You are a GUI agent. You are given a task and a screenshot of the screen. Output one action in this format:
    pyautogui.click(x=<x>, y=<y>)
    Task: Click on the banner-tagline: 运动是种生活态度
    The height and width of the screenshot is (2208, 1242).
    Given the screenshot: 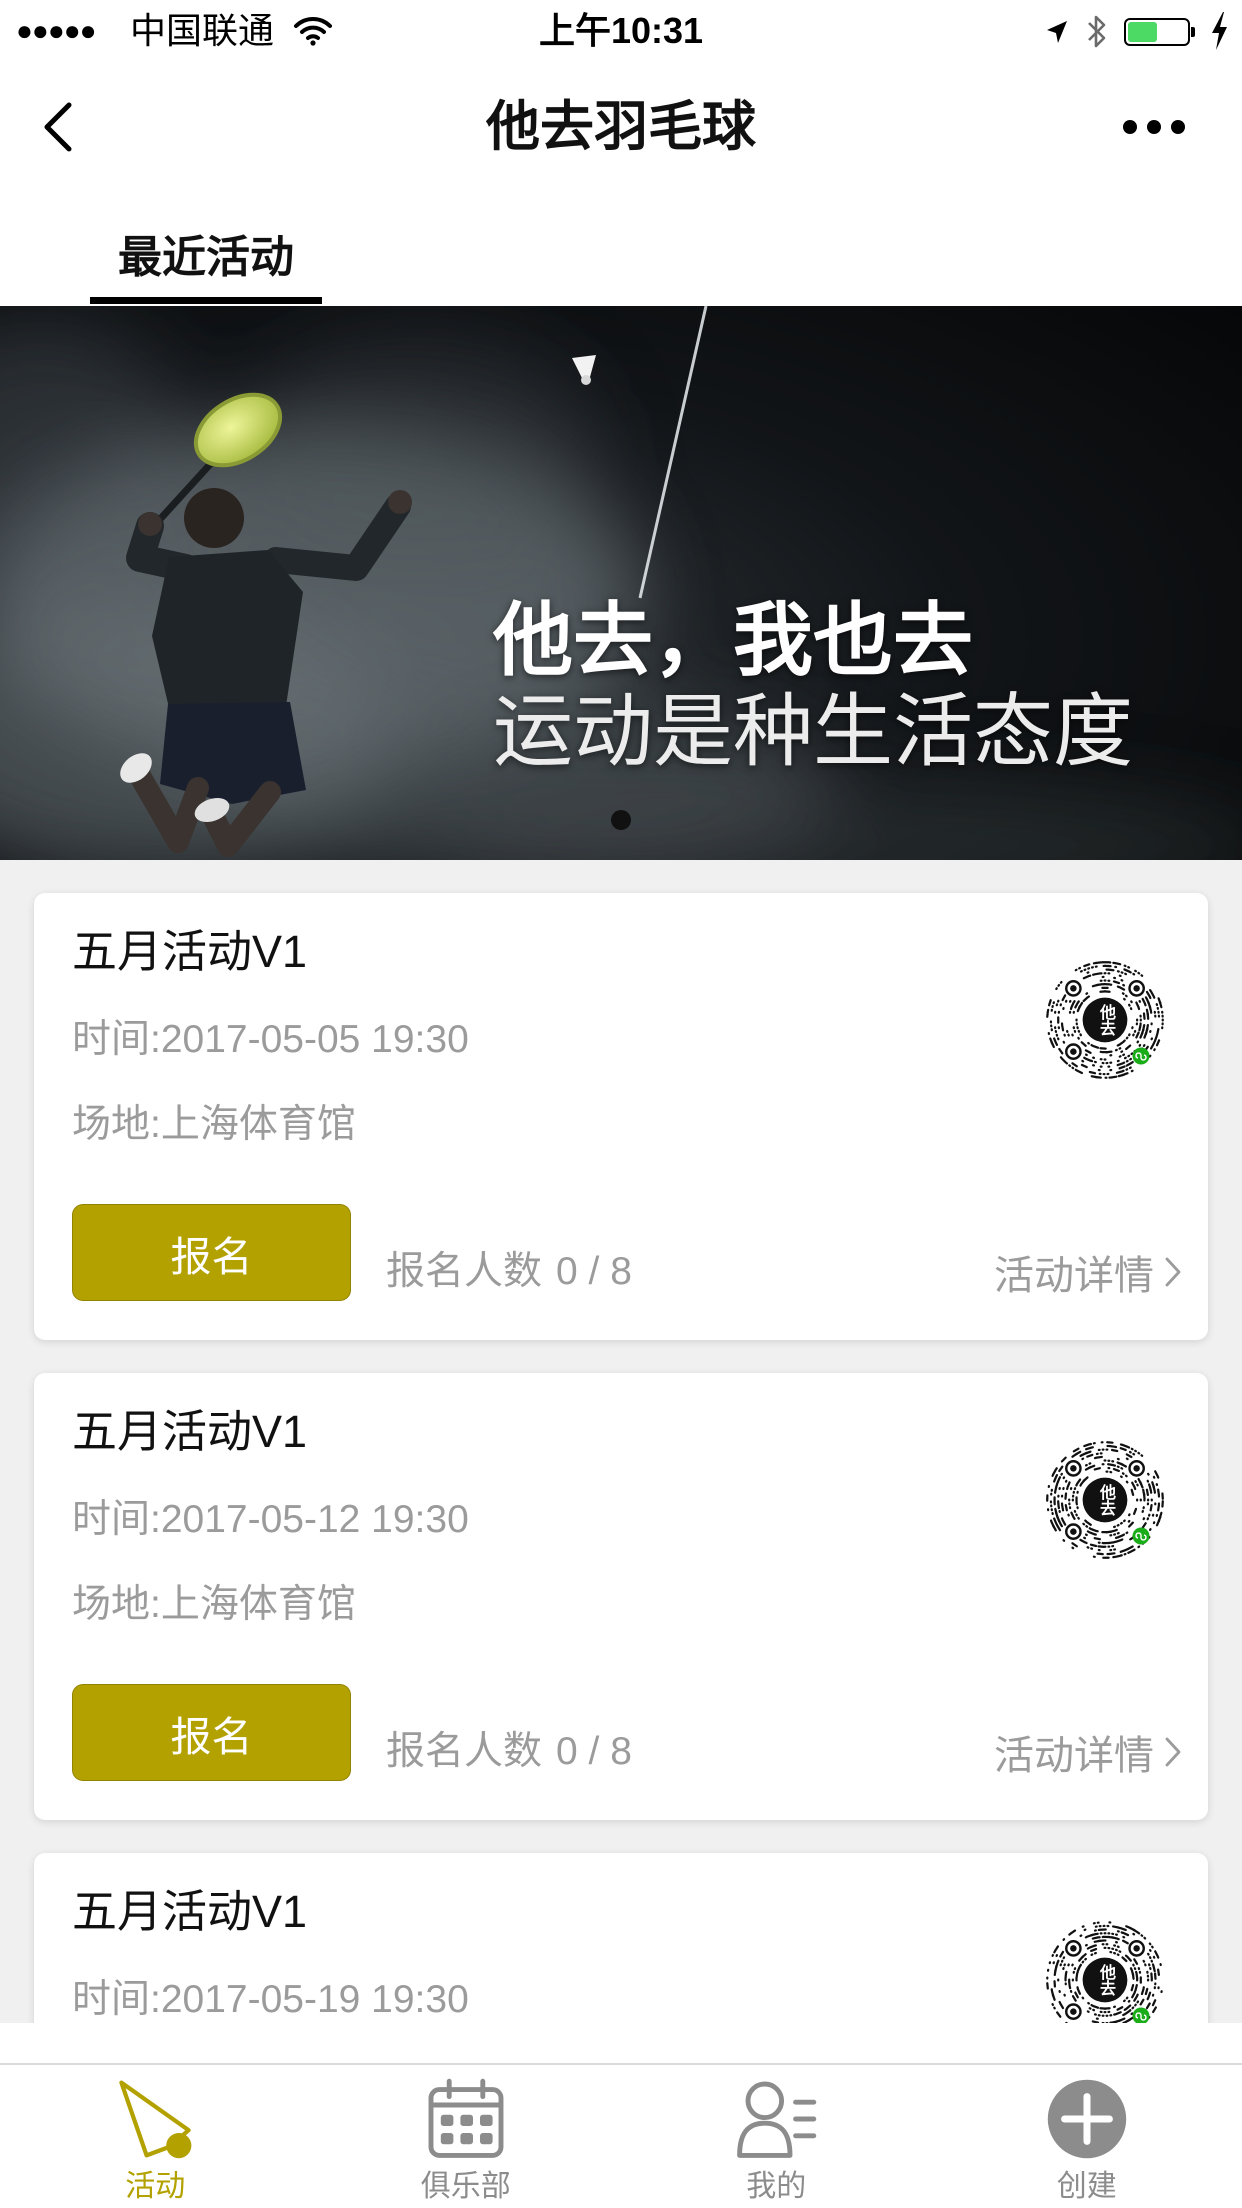 What is the action you would take?
    pyautogui.click(x=813, y=731)
    